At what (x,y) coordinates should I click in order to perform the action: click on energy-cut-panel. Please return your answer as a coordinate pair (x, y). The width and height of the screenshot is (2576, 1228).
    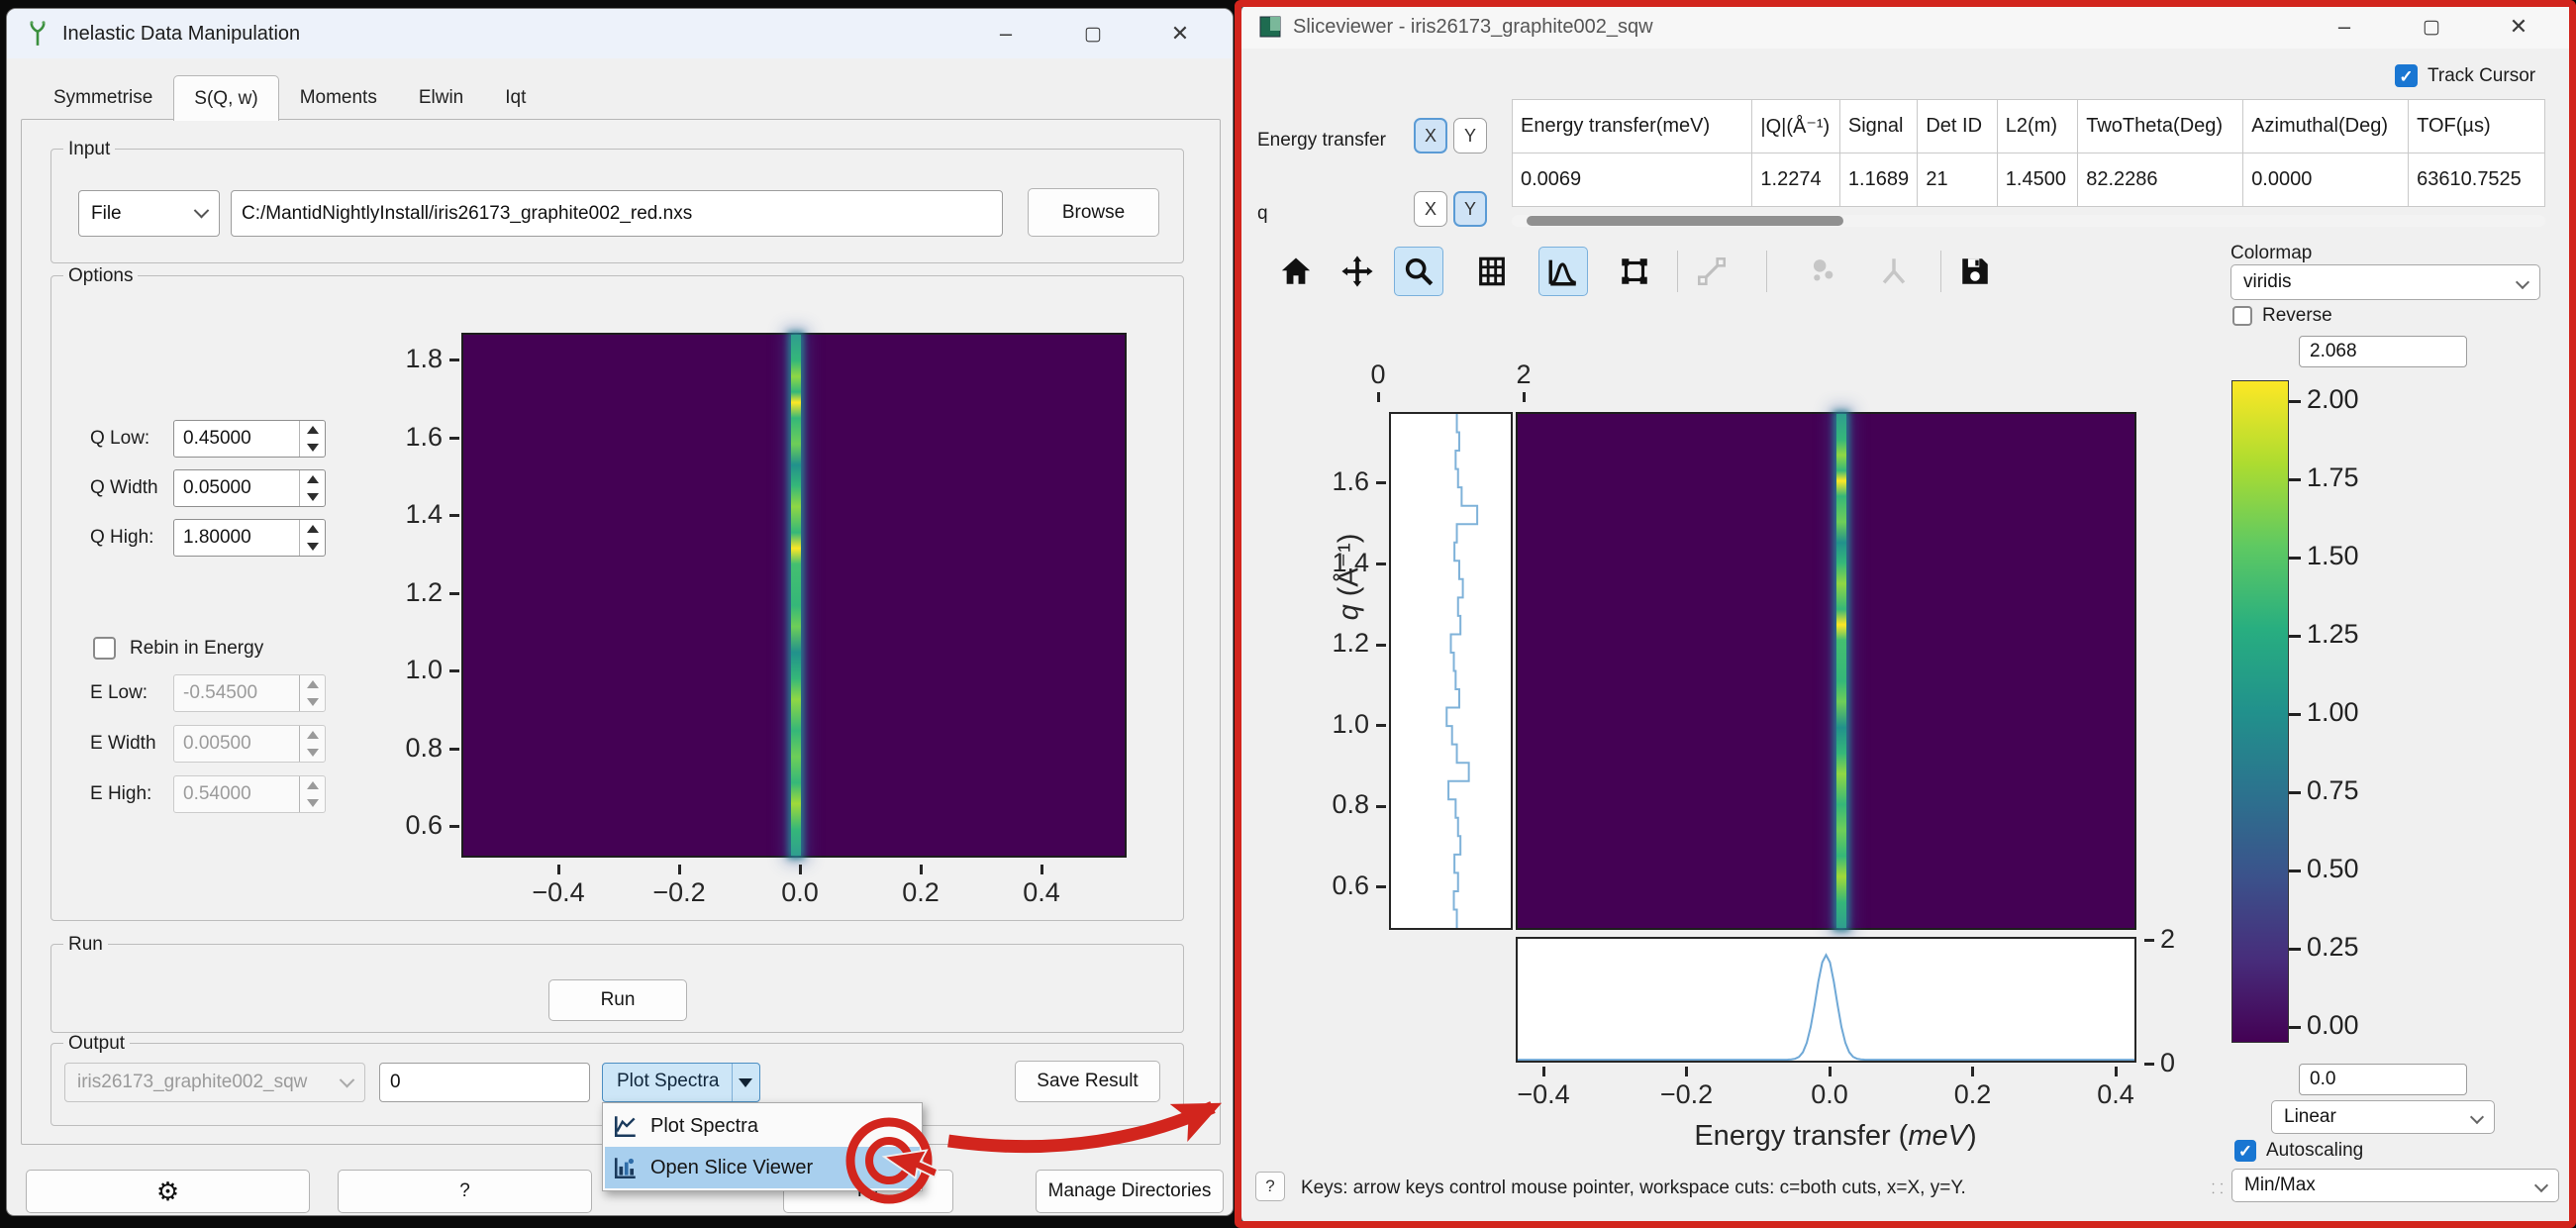
    Looking at the image, I should click on (1826, 1000).